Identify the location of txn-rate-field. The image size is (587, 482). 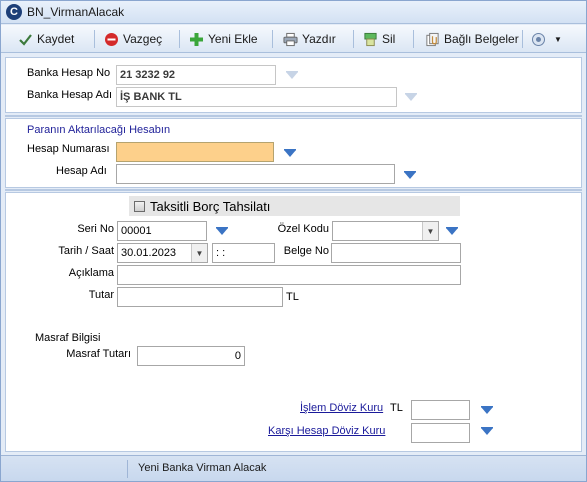
(440, 410).